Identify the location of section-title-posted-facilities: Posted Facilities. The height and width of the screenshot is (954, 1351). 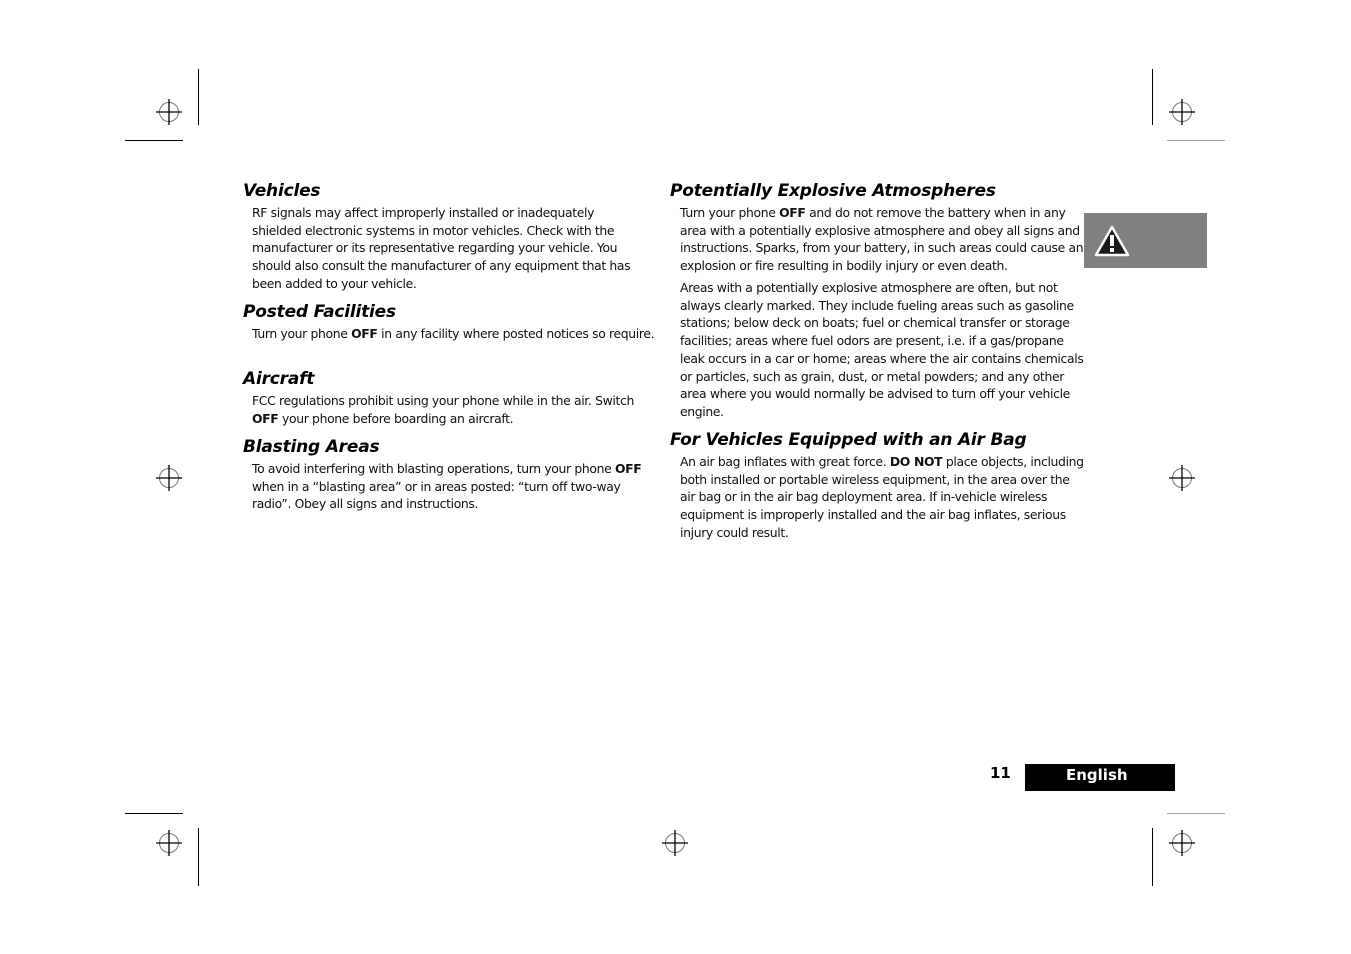
(319, 312).